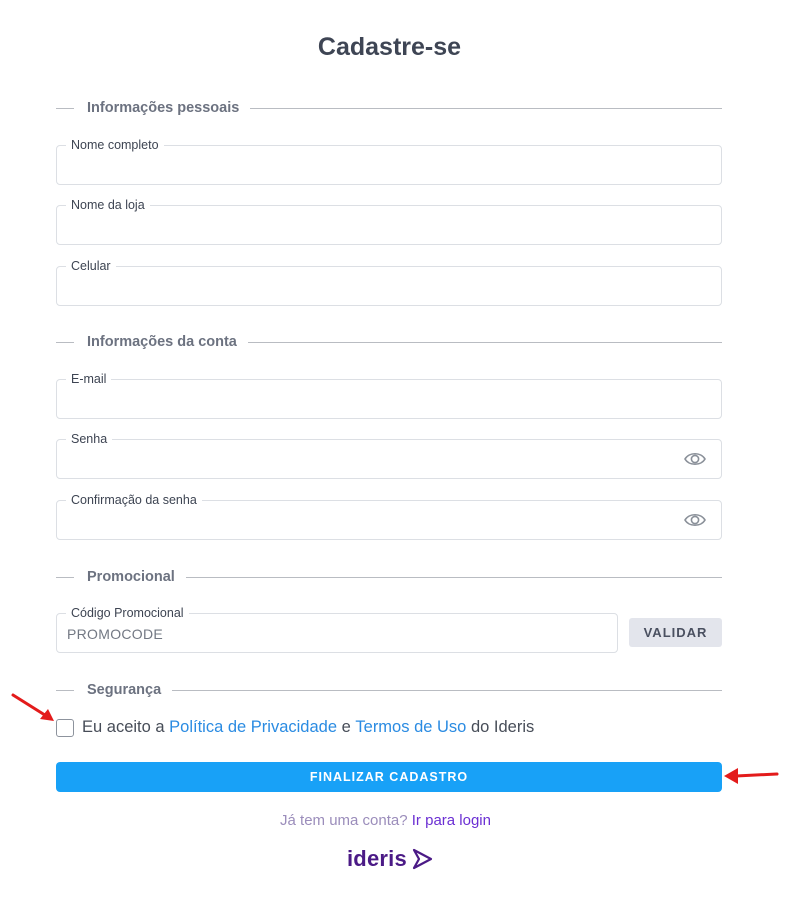 Image resolution: width=809 pixels, height=905 pixels. Describe the element at coordinates (91, 266) in the screenshot. I see `phone-label: Celular` at that location.